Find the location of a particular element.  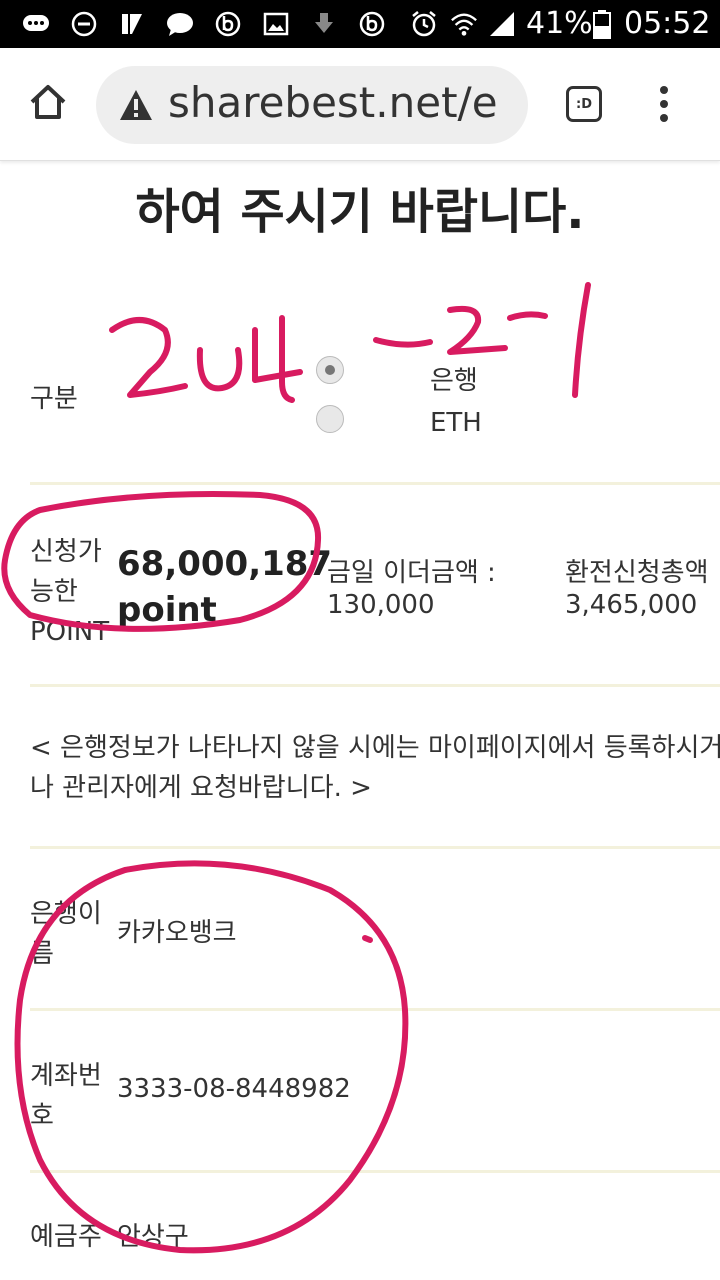

account-holder-label: 예금주 is located at coordinates (66, 1237).